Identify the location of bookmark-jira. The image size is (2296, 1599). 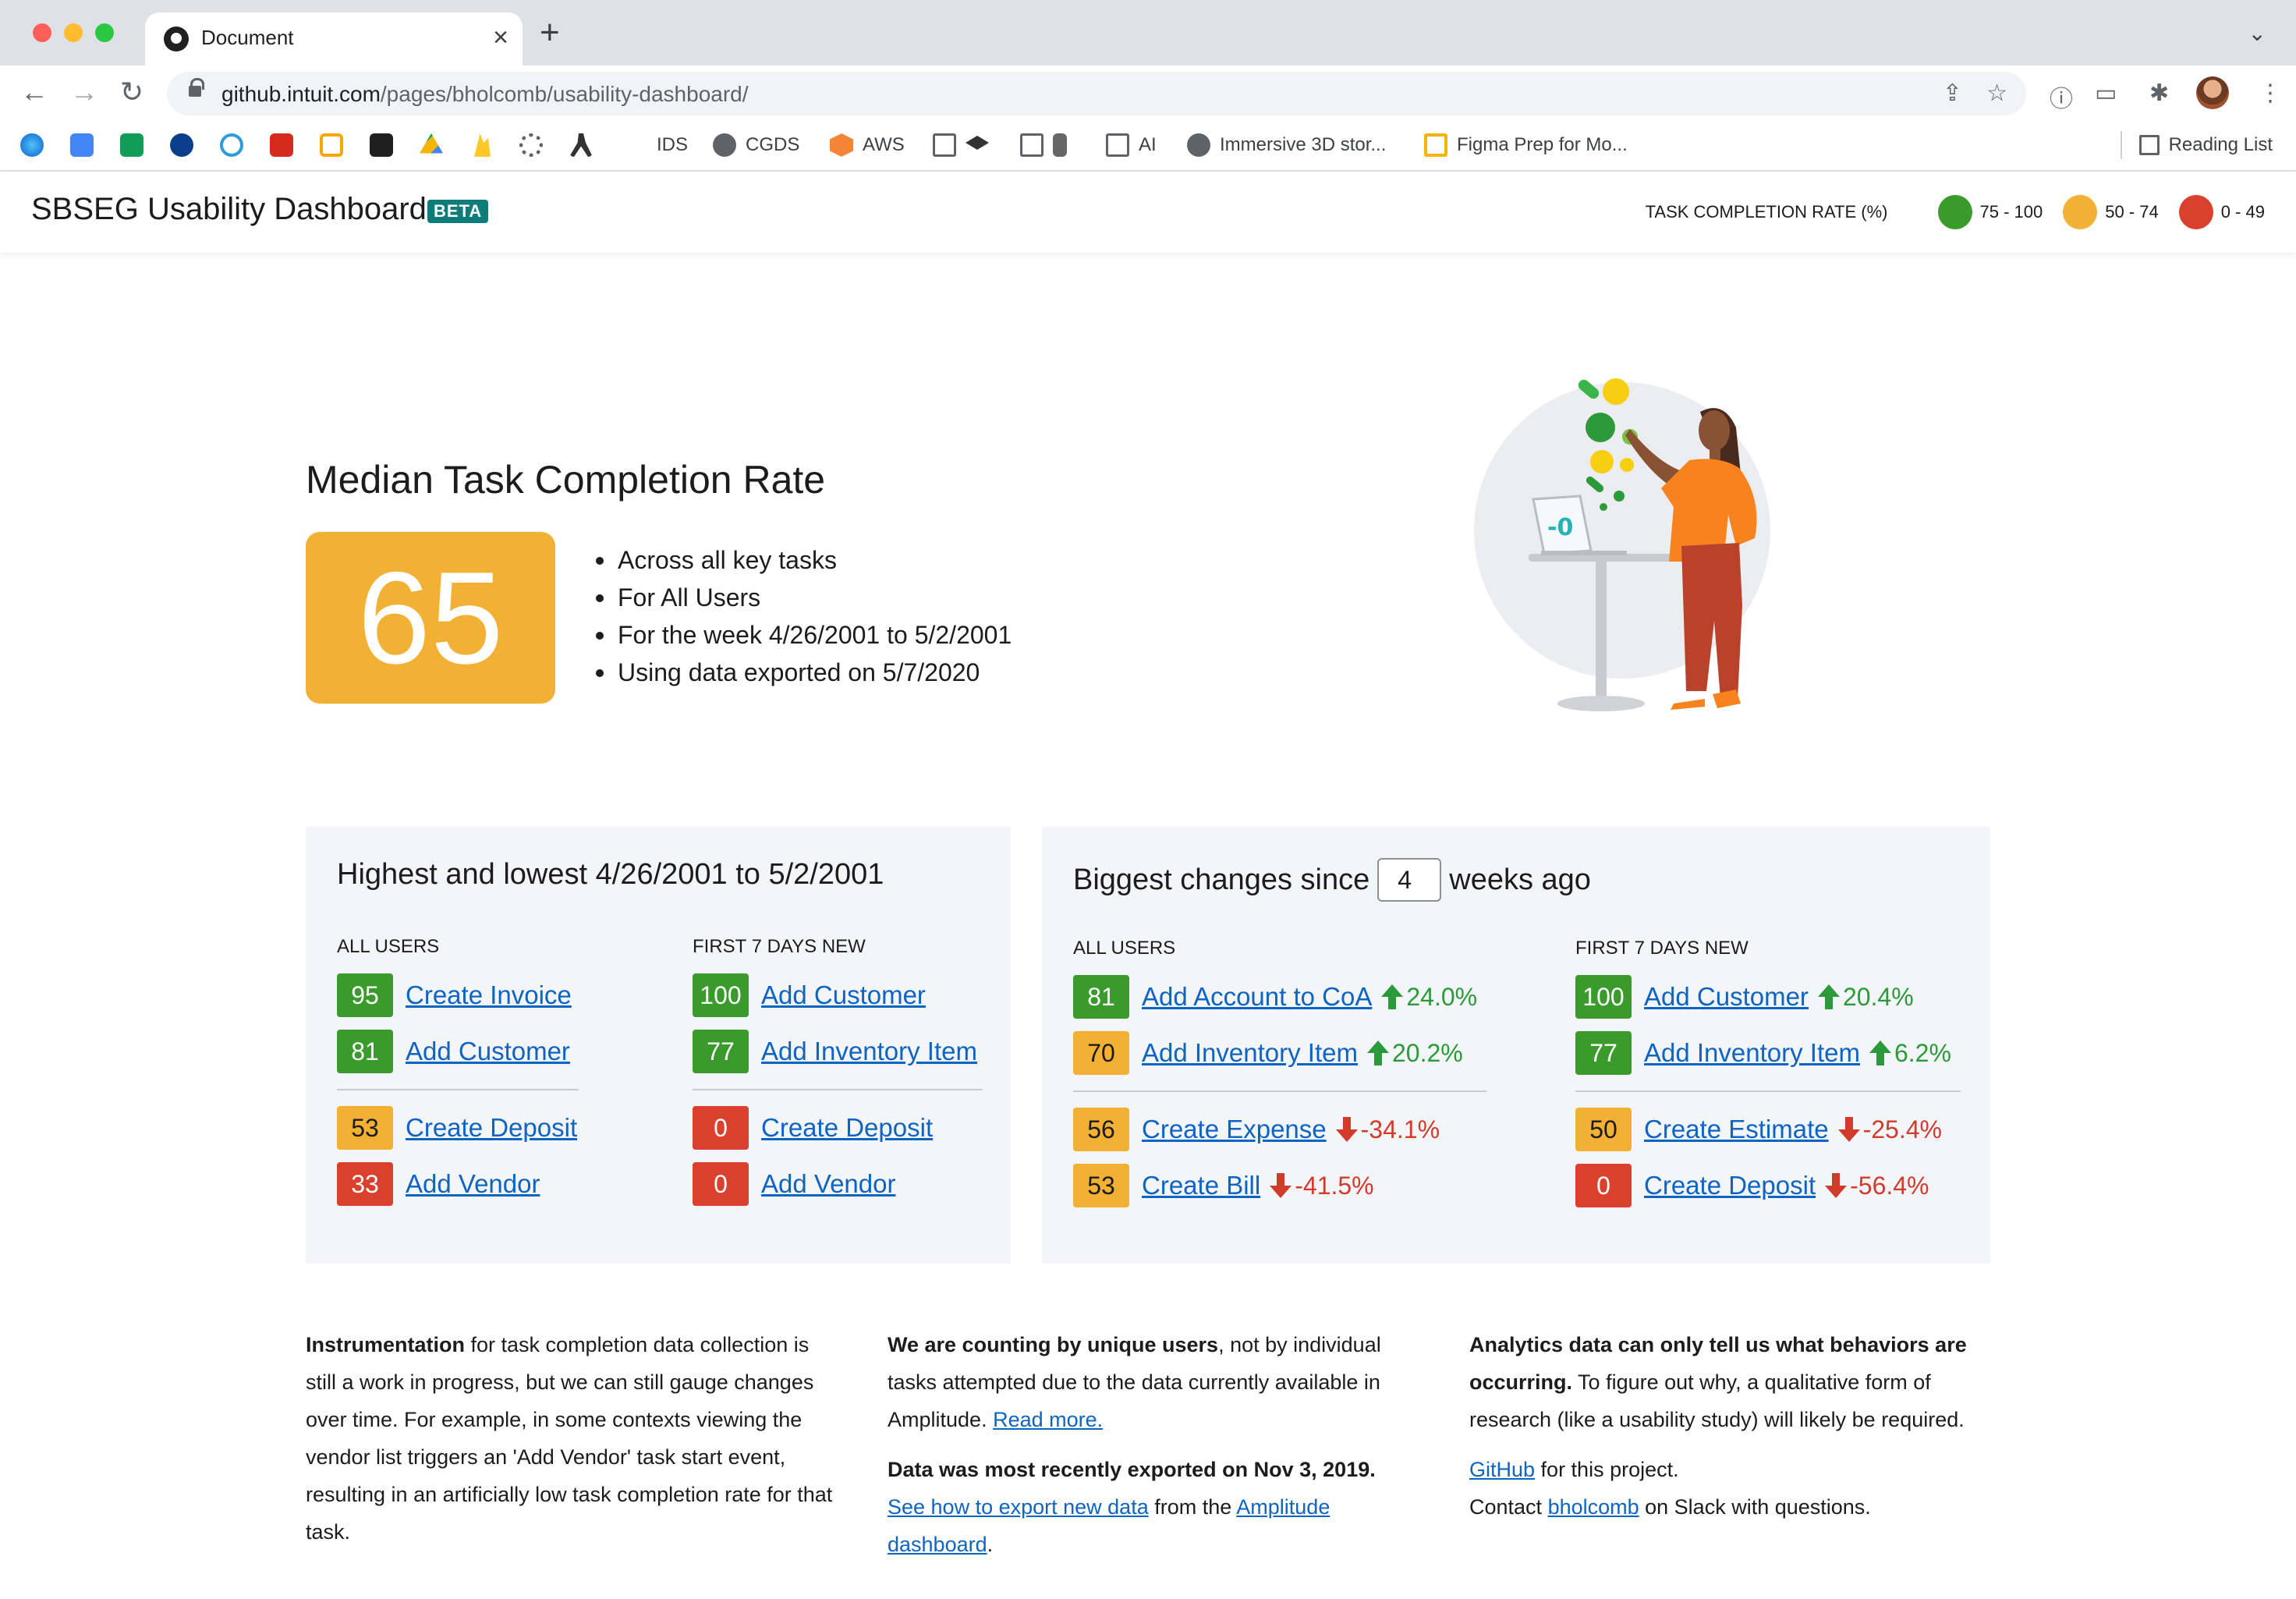
(181, 145).